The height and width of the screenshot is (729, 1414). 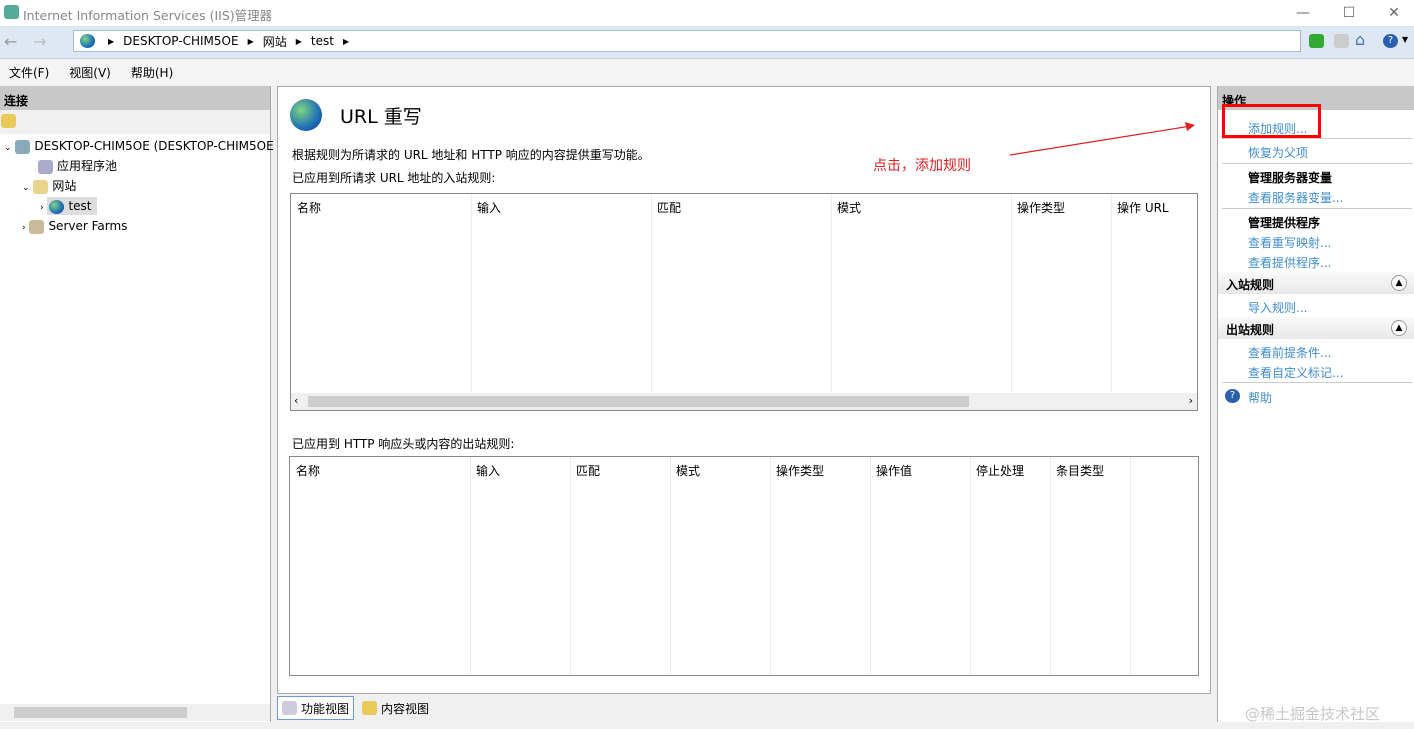 What do you see at coordinates (135, 206) in the screenshot?
I see `tree-item-test: › test` at bounding box center [135, 206].